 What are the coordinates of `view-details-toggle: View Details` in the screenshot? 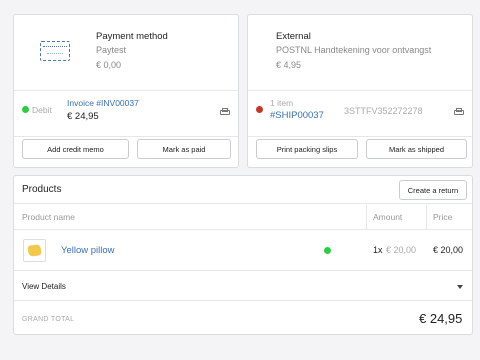 It's located at (243, 286).